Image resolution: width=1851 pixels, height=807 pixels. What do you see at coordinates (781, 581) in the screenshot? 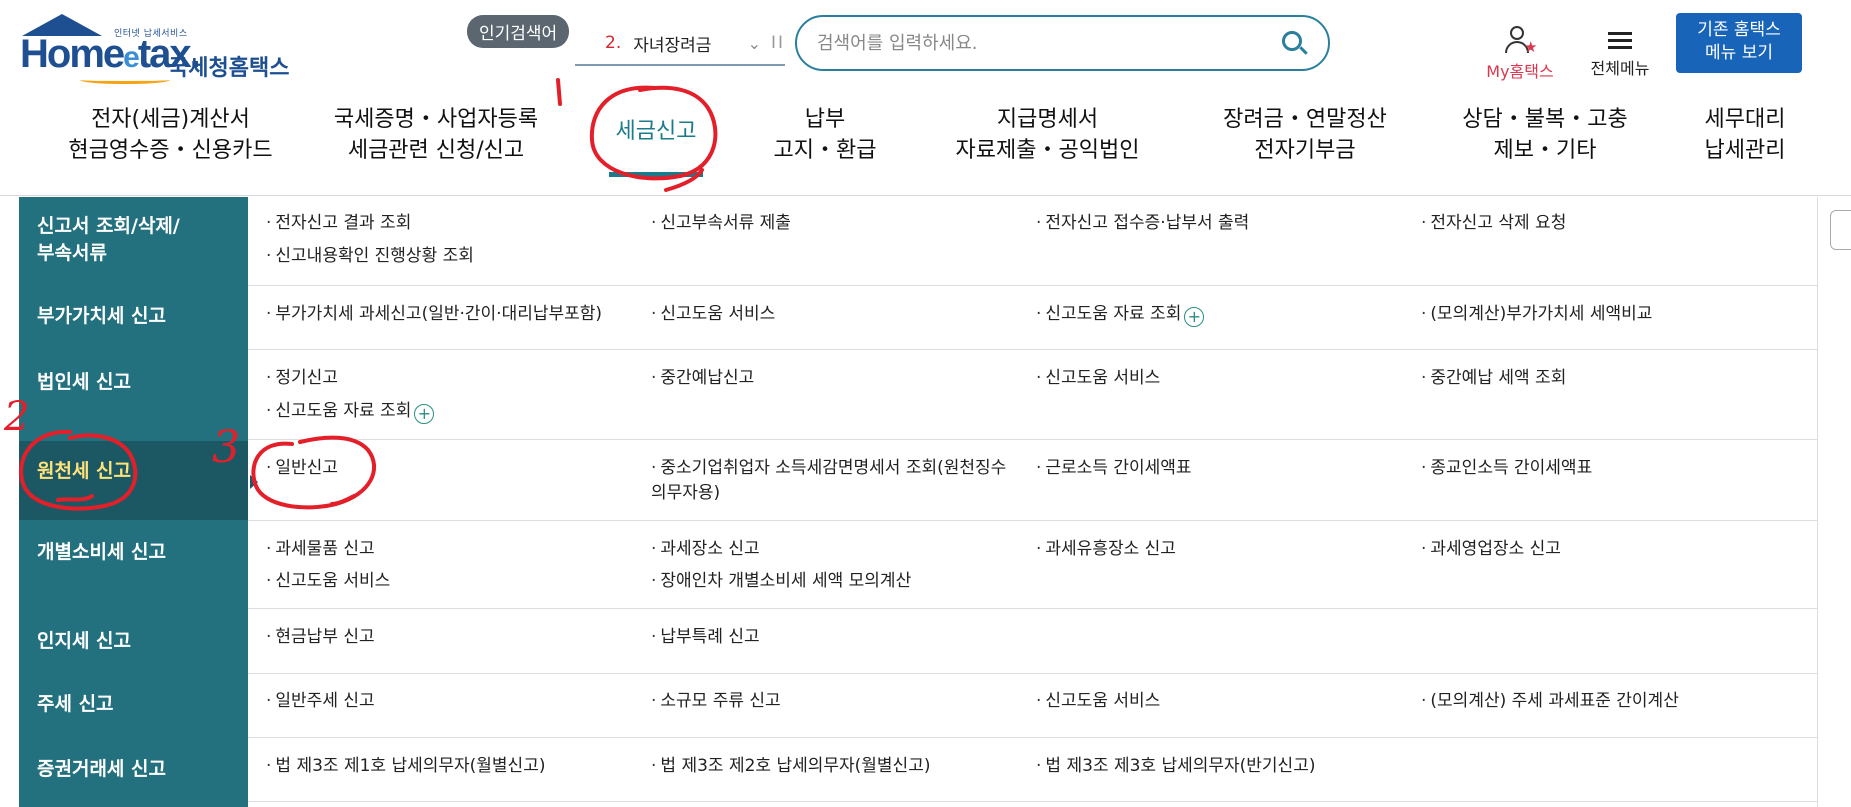
I see `link-disabled-car-simulation: 장애인차 개별소비세 세액 모의계산` at bounding box center [781, 581].